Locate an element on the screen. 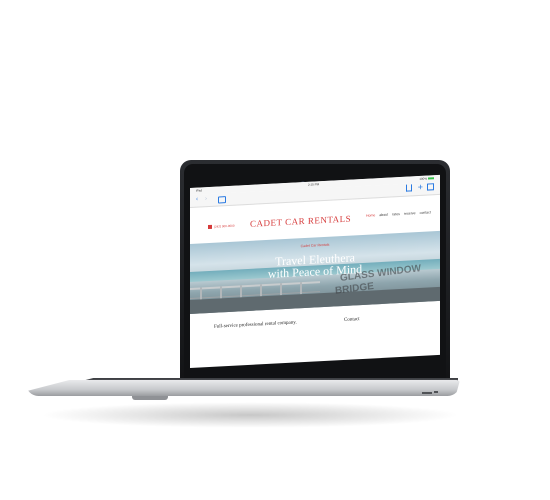 This screenshot has height=500, width=550. laptop-shadow is located at coordinates (250, 415).